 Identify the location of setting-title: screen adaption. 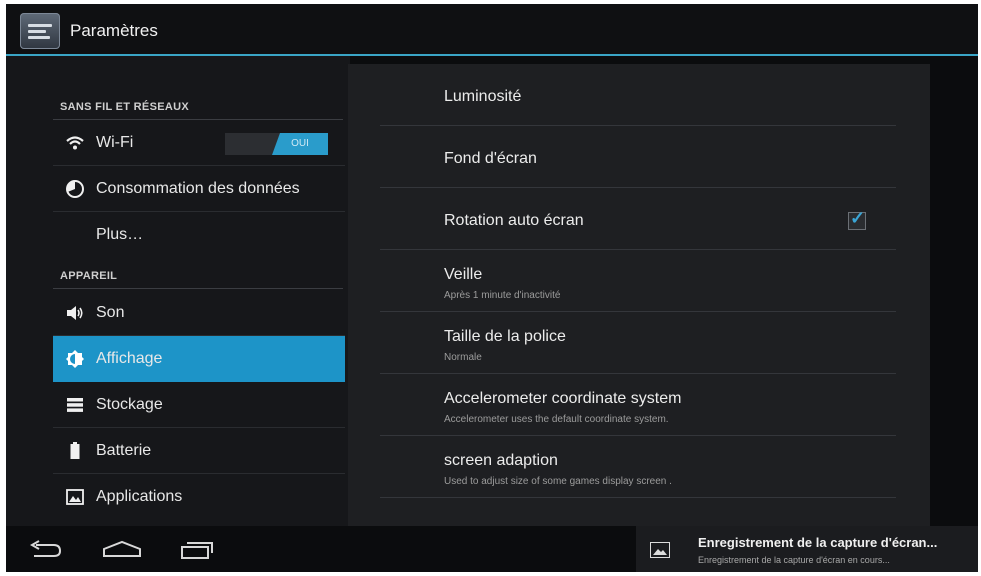
(501, 460).